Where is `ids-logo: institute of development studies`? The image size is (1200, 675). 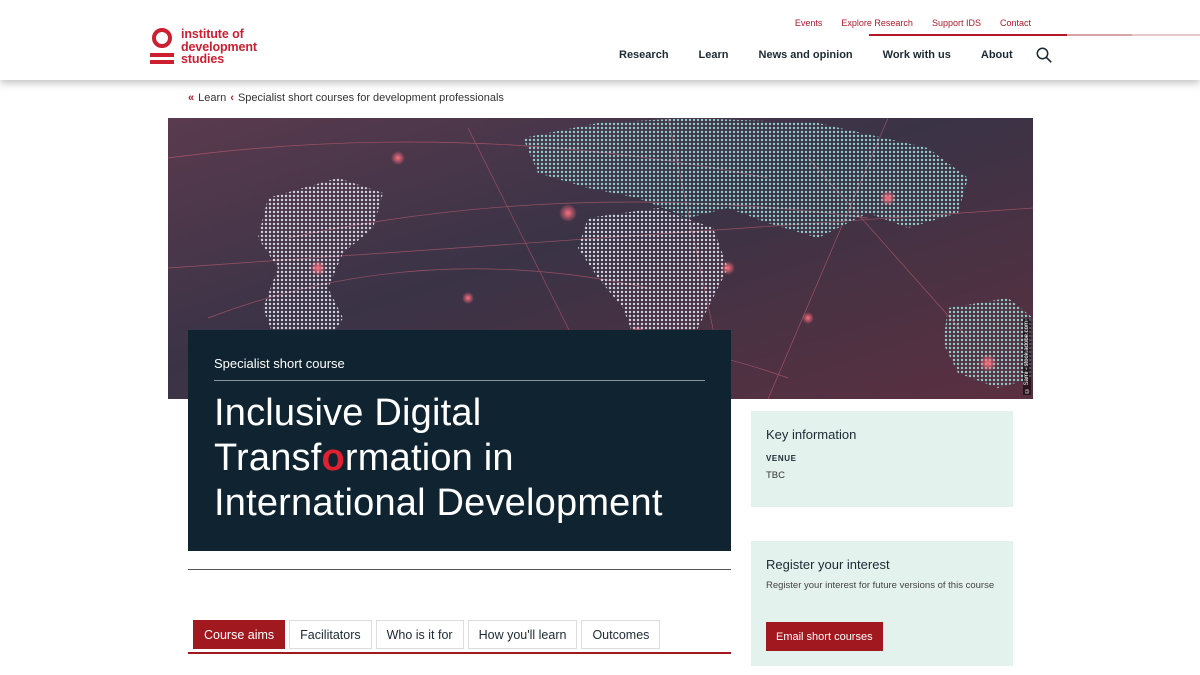 ids-logo: institute of development studies is located at coordinates (203, 48).